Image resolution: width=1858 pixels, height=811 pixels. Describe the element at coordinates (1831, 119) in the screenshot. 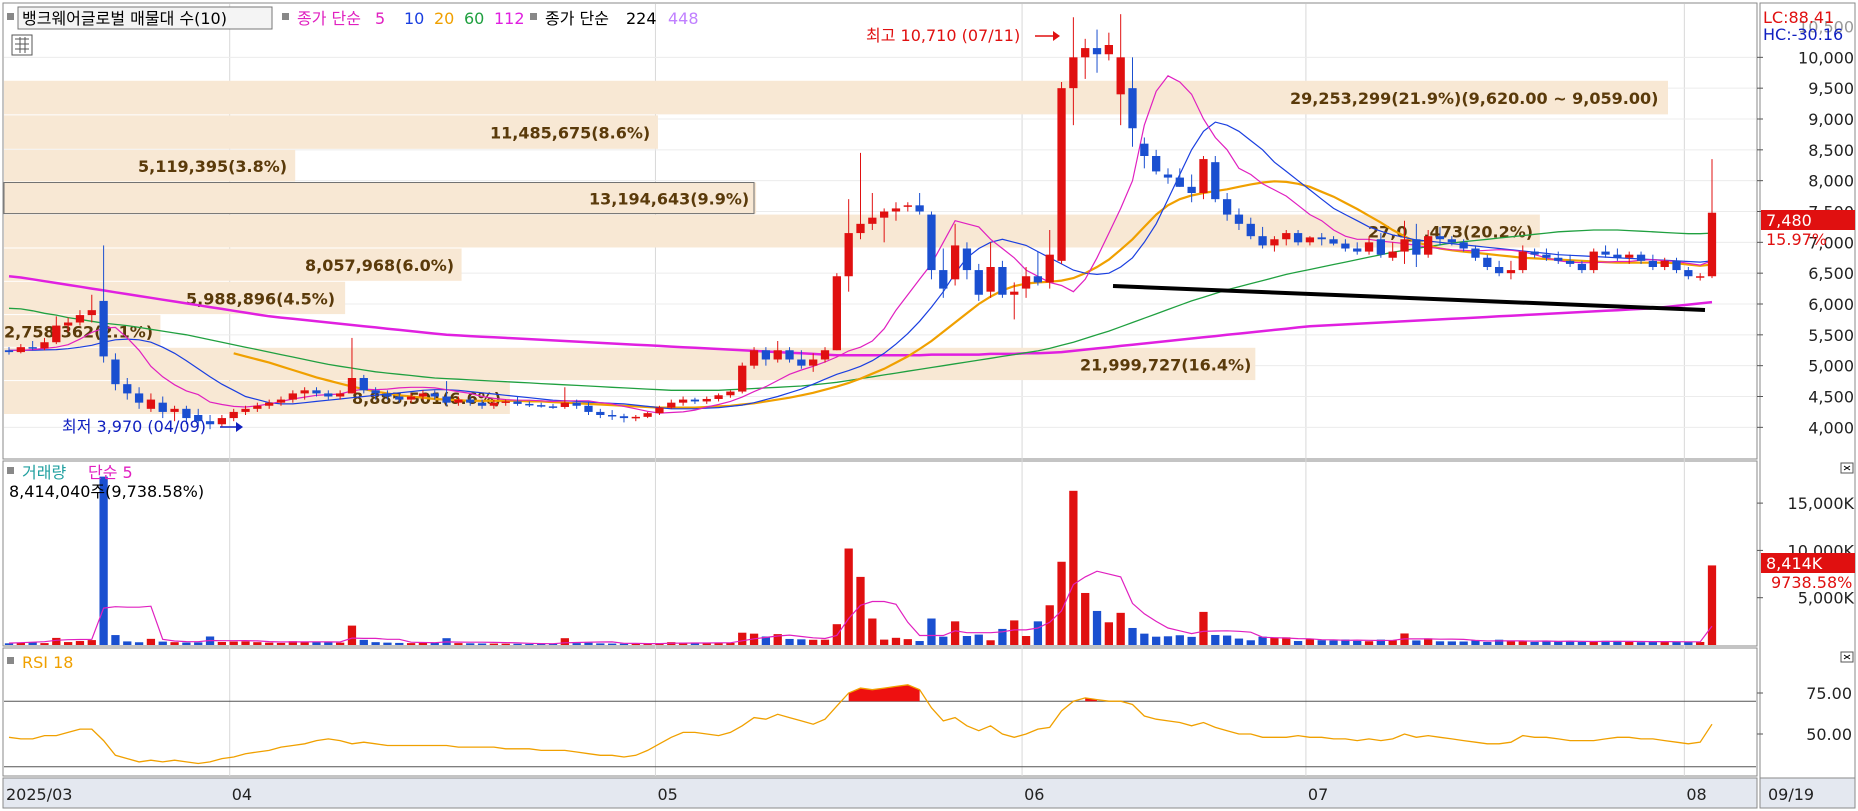

I see `price-tick-label: 9,000` at that location.